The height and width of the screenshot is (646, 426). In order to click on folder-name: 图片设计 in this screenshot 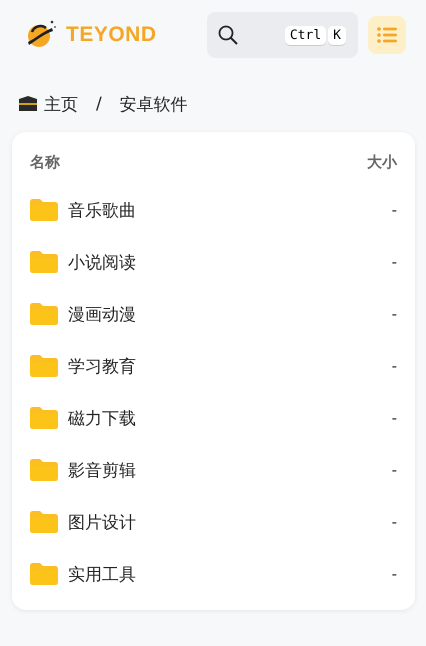, I will do `click(102, 522)`.